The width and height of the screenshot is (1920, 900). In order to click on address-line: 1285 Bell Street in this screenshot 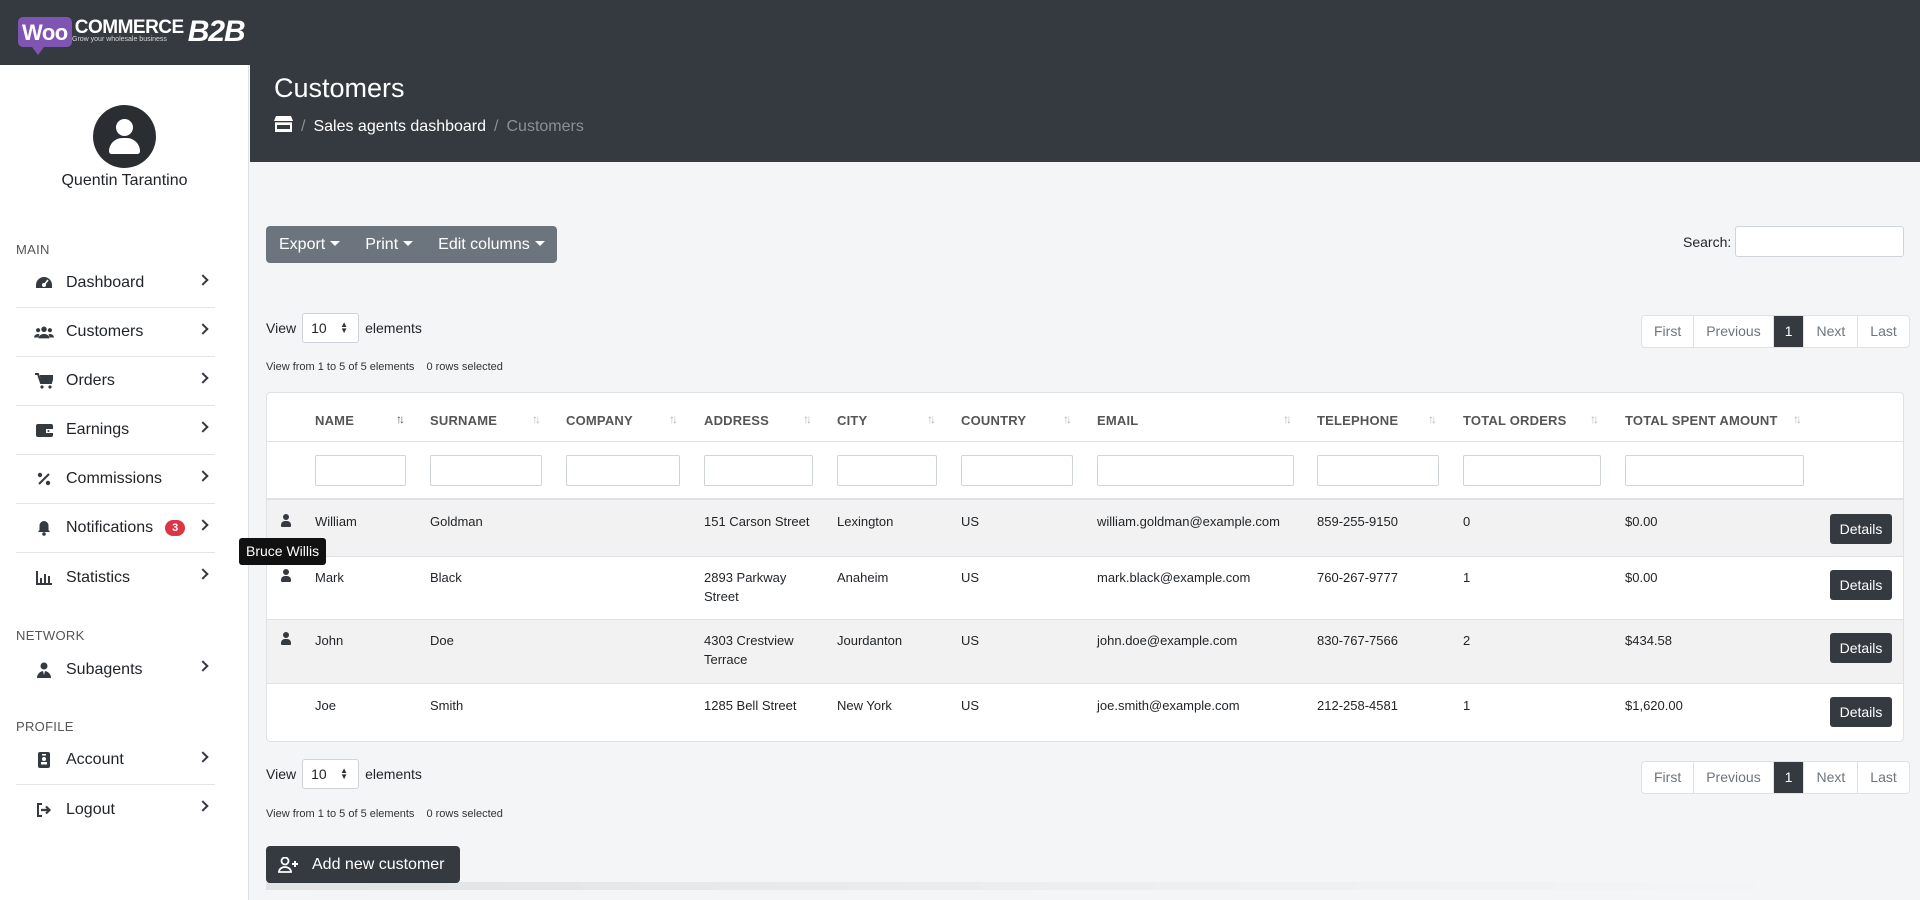, I will do `click(750, 705)`.